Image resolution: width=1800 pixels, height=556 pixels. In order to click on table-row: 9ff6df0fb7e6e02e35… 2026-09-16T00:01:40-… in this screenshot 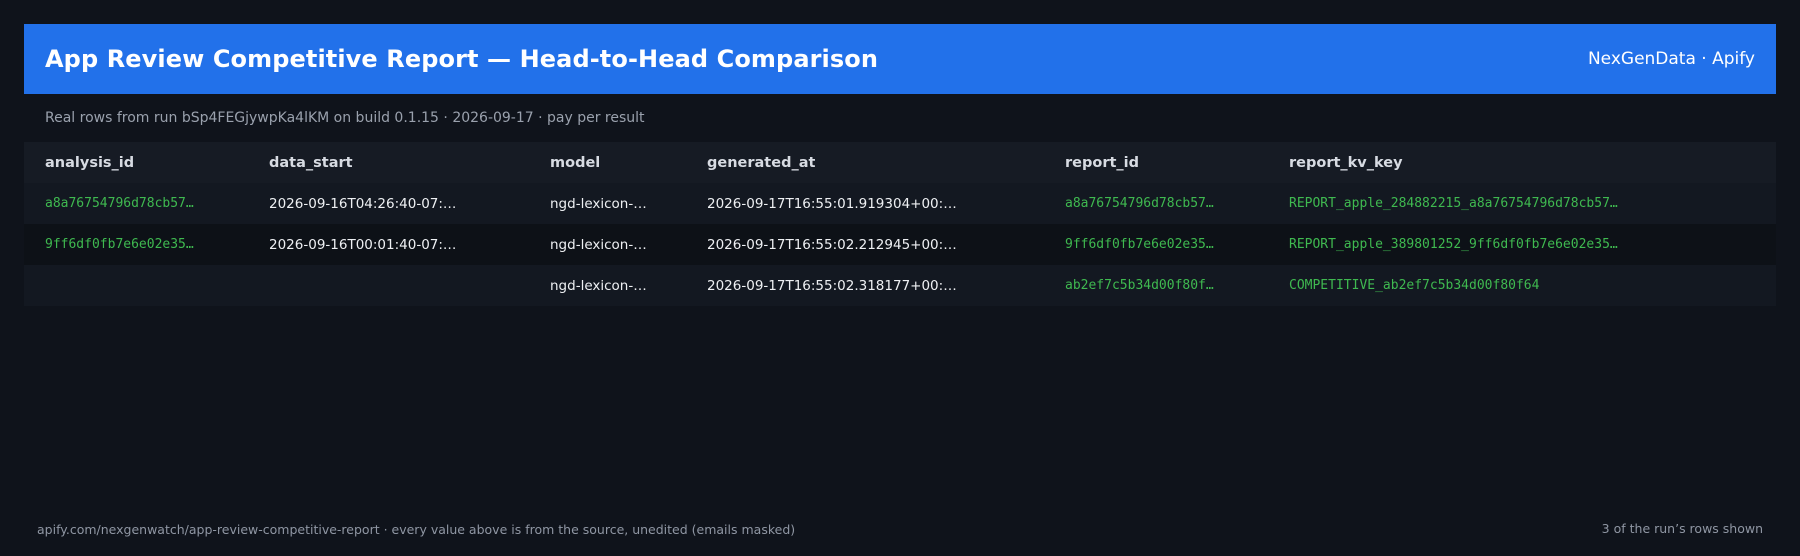, I will do `click(900, 244)`.